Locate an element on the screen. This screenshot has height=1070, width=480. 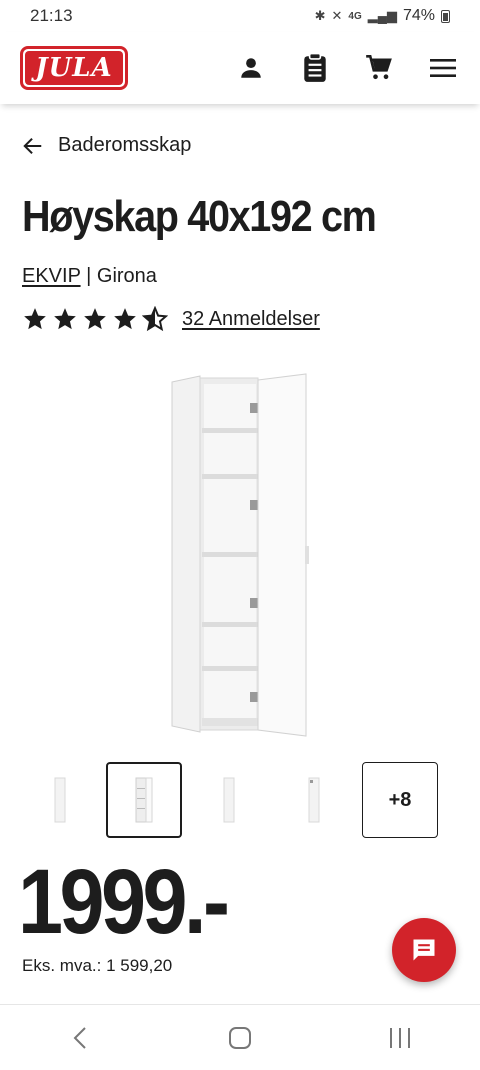
header-icons is located at coordinates (347, 68).